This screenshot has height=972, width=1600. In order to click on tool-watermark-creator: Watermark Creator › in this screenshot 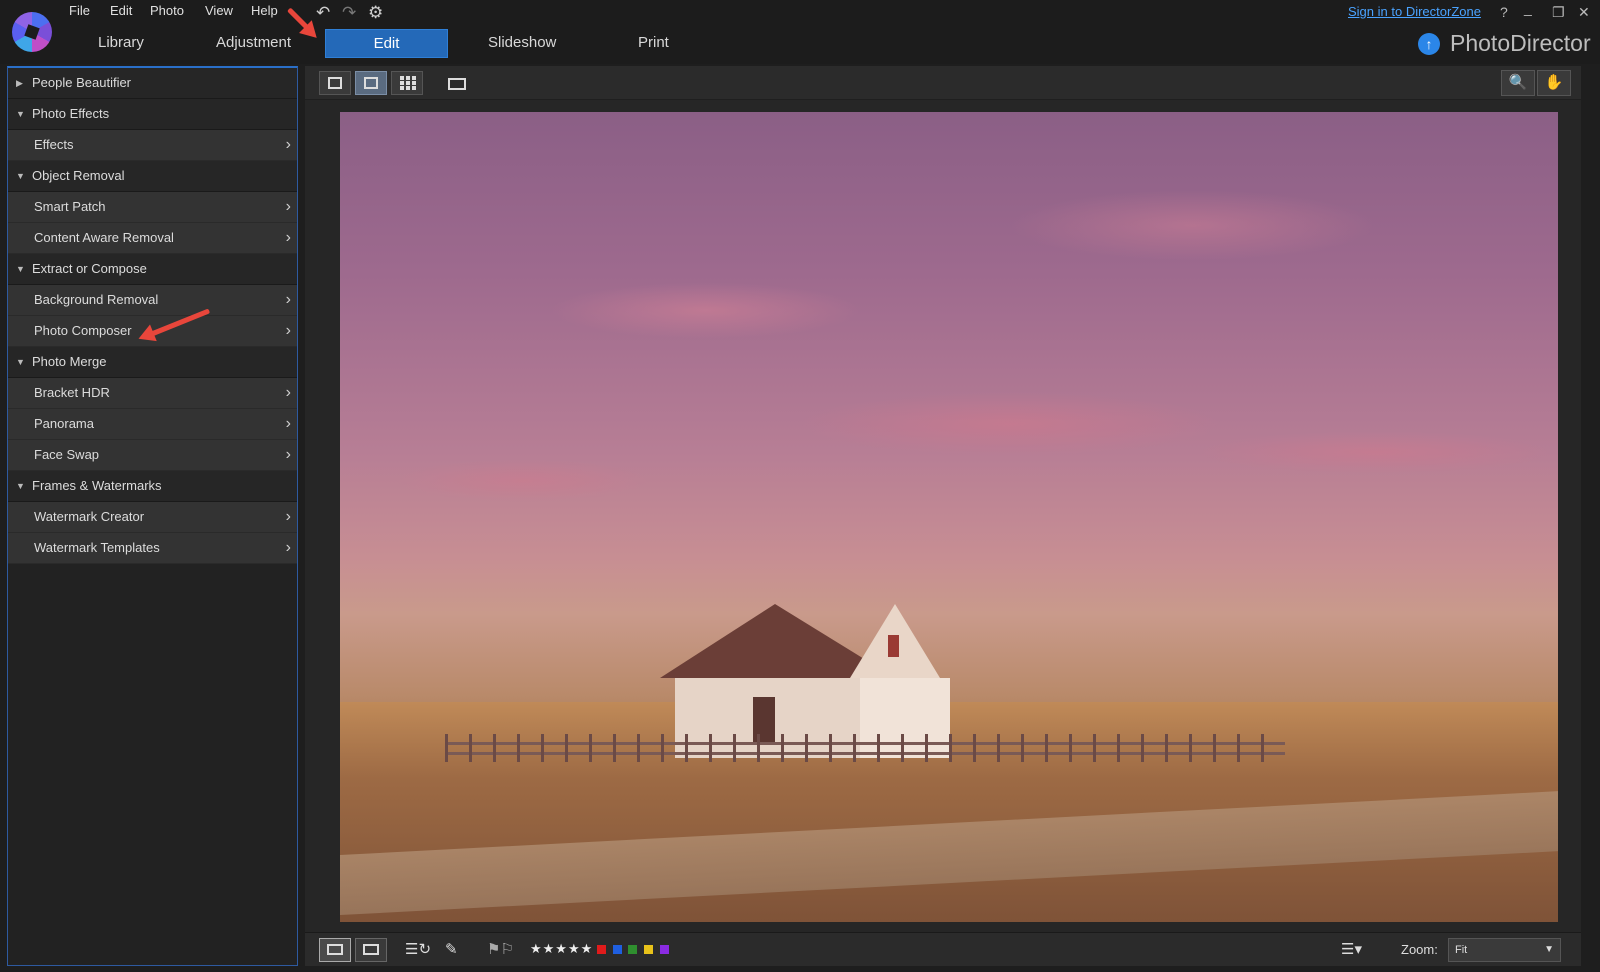, I will do `click(152, 517)`.